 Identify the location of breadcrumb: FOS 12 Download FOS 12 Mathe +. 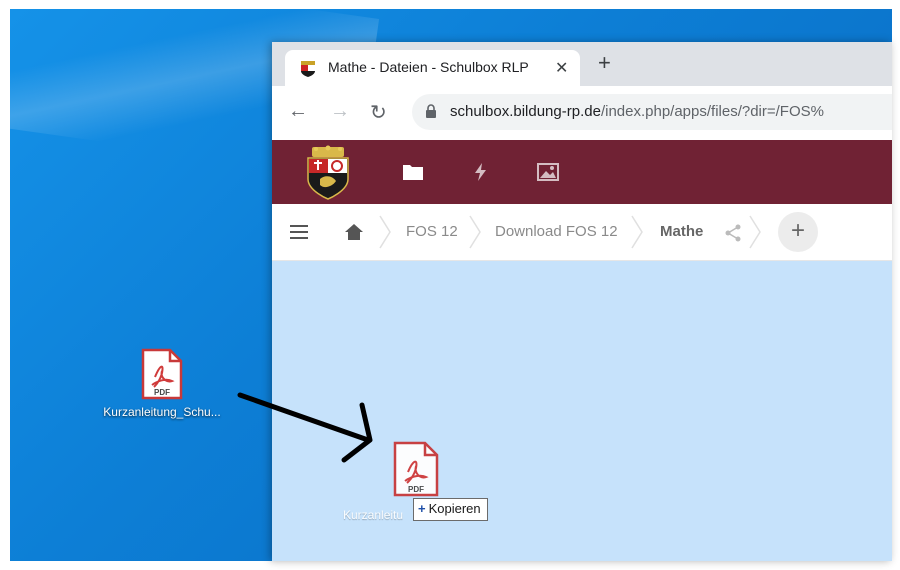
(582, 232).